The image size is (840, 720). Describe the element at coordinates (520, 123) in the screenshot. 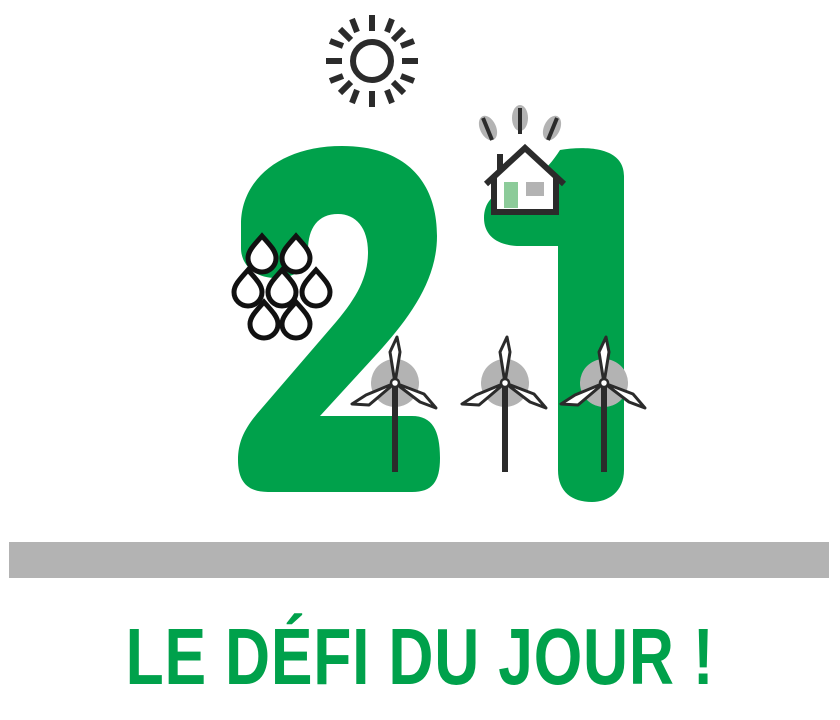

I see `leaf-icon` at that location.